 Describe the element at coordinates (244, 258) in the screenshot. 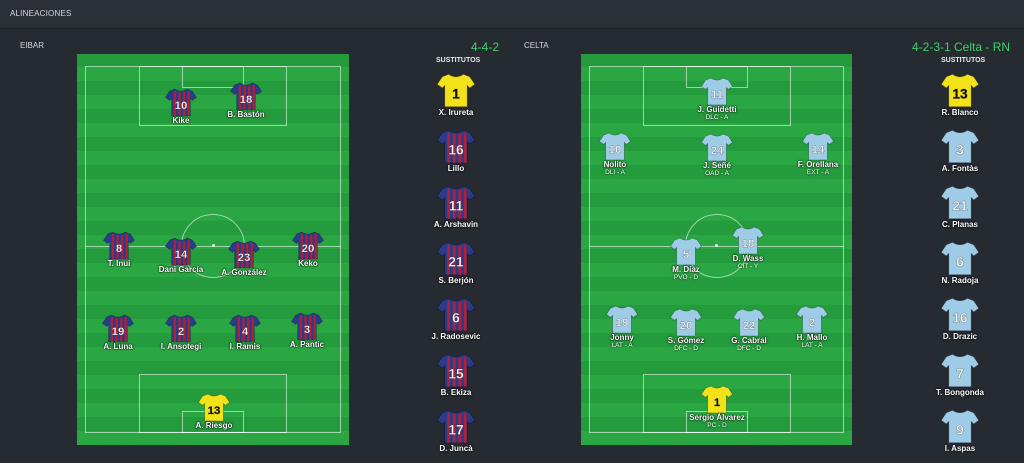

I see `svg-text: 23` at that location.